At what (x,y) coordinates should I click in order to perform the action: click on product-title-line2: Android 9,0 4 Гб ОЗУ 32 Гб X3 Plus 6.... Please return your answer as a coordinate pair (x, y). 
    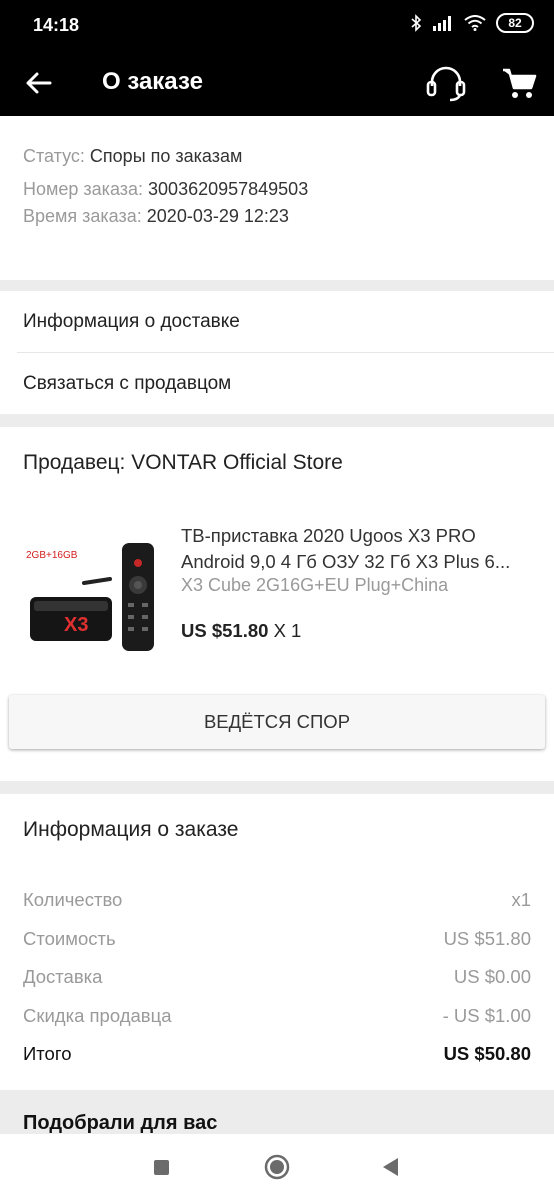
    Looking at the image, I should click on (346, 561).